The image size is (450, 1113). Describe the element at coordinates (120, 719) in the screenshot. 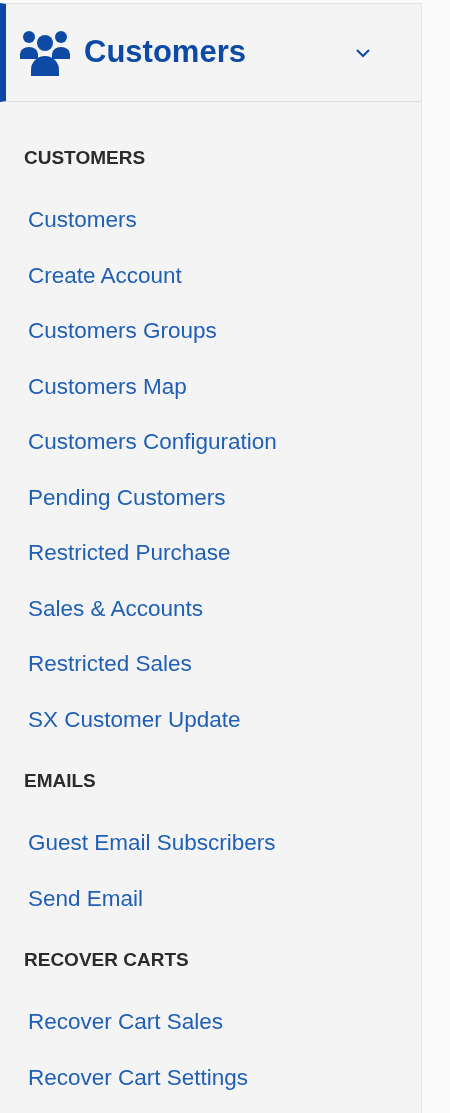

I see `menu-link: SX Customer Update` at that location.